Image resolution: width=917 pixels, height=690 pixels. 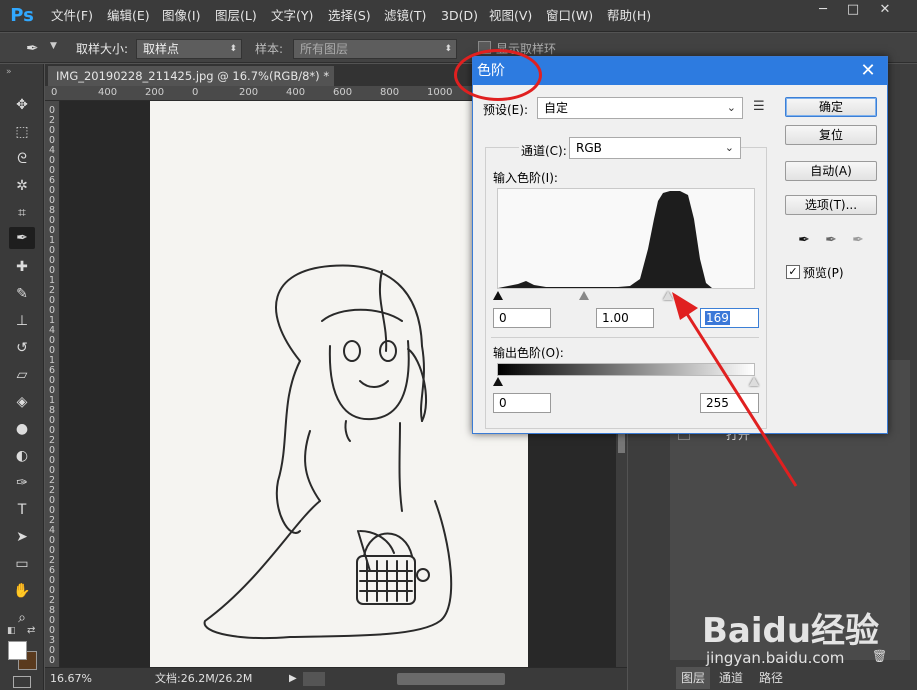 What do you see at coordinates (343, 92) in the screenshot?
I see `ruler-tick-label: 600` at bounding box center [343, 92].